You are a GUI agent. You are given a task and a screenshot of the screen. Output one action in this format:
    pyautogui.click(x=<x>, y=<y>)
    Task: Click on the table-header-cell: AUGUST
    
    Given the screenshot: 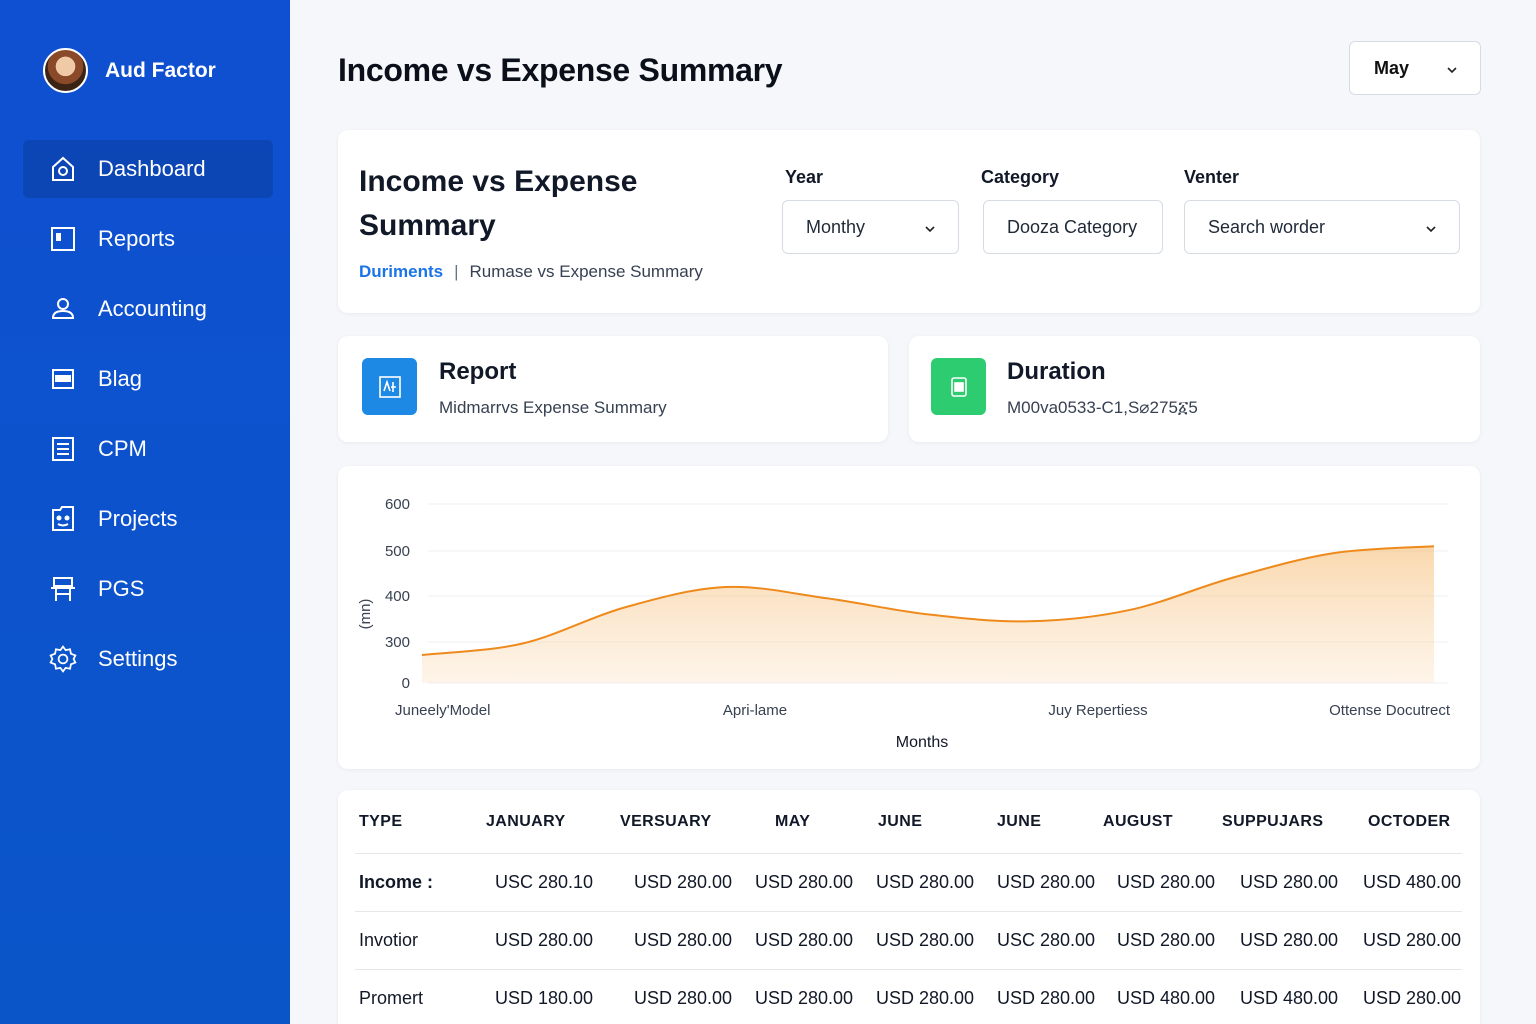 What is the action you would take?
    pyautogui.click(x=1138, y=821)
    